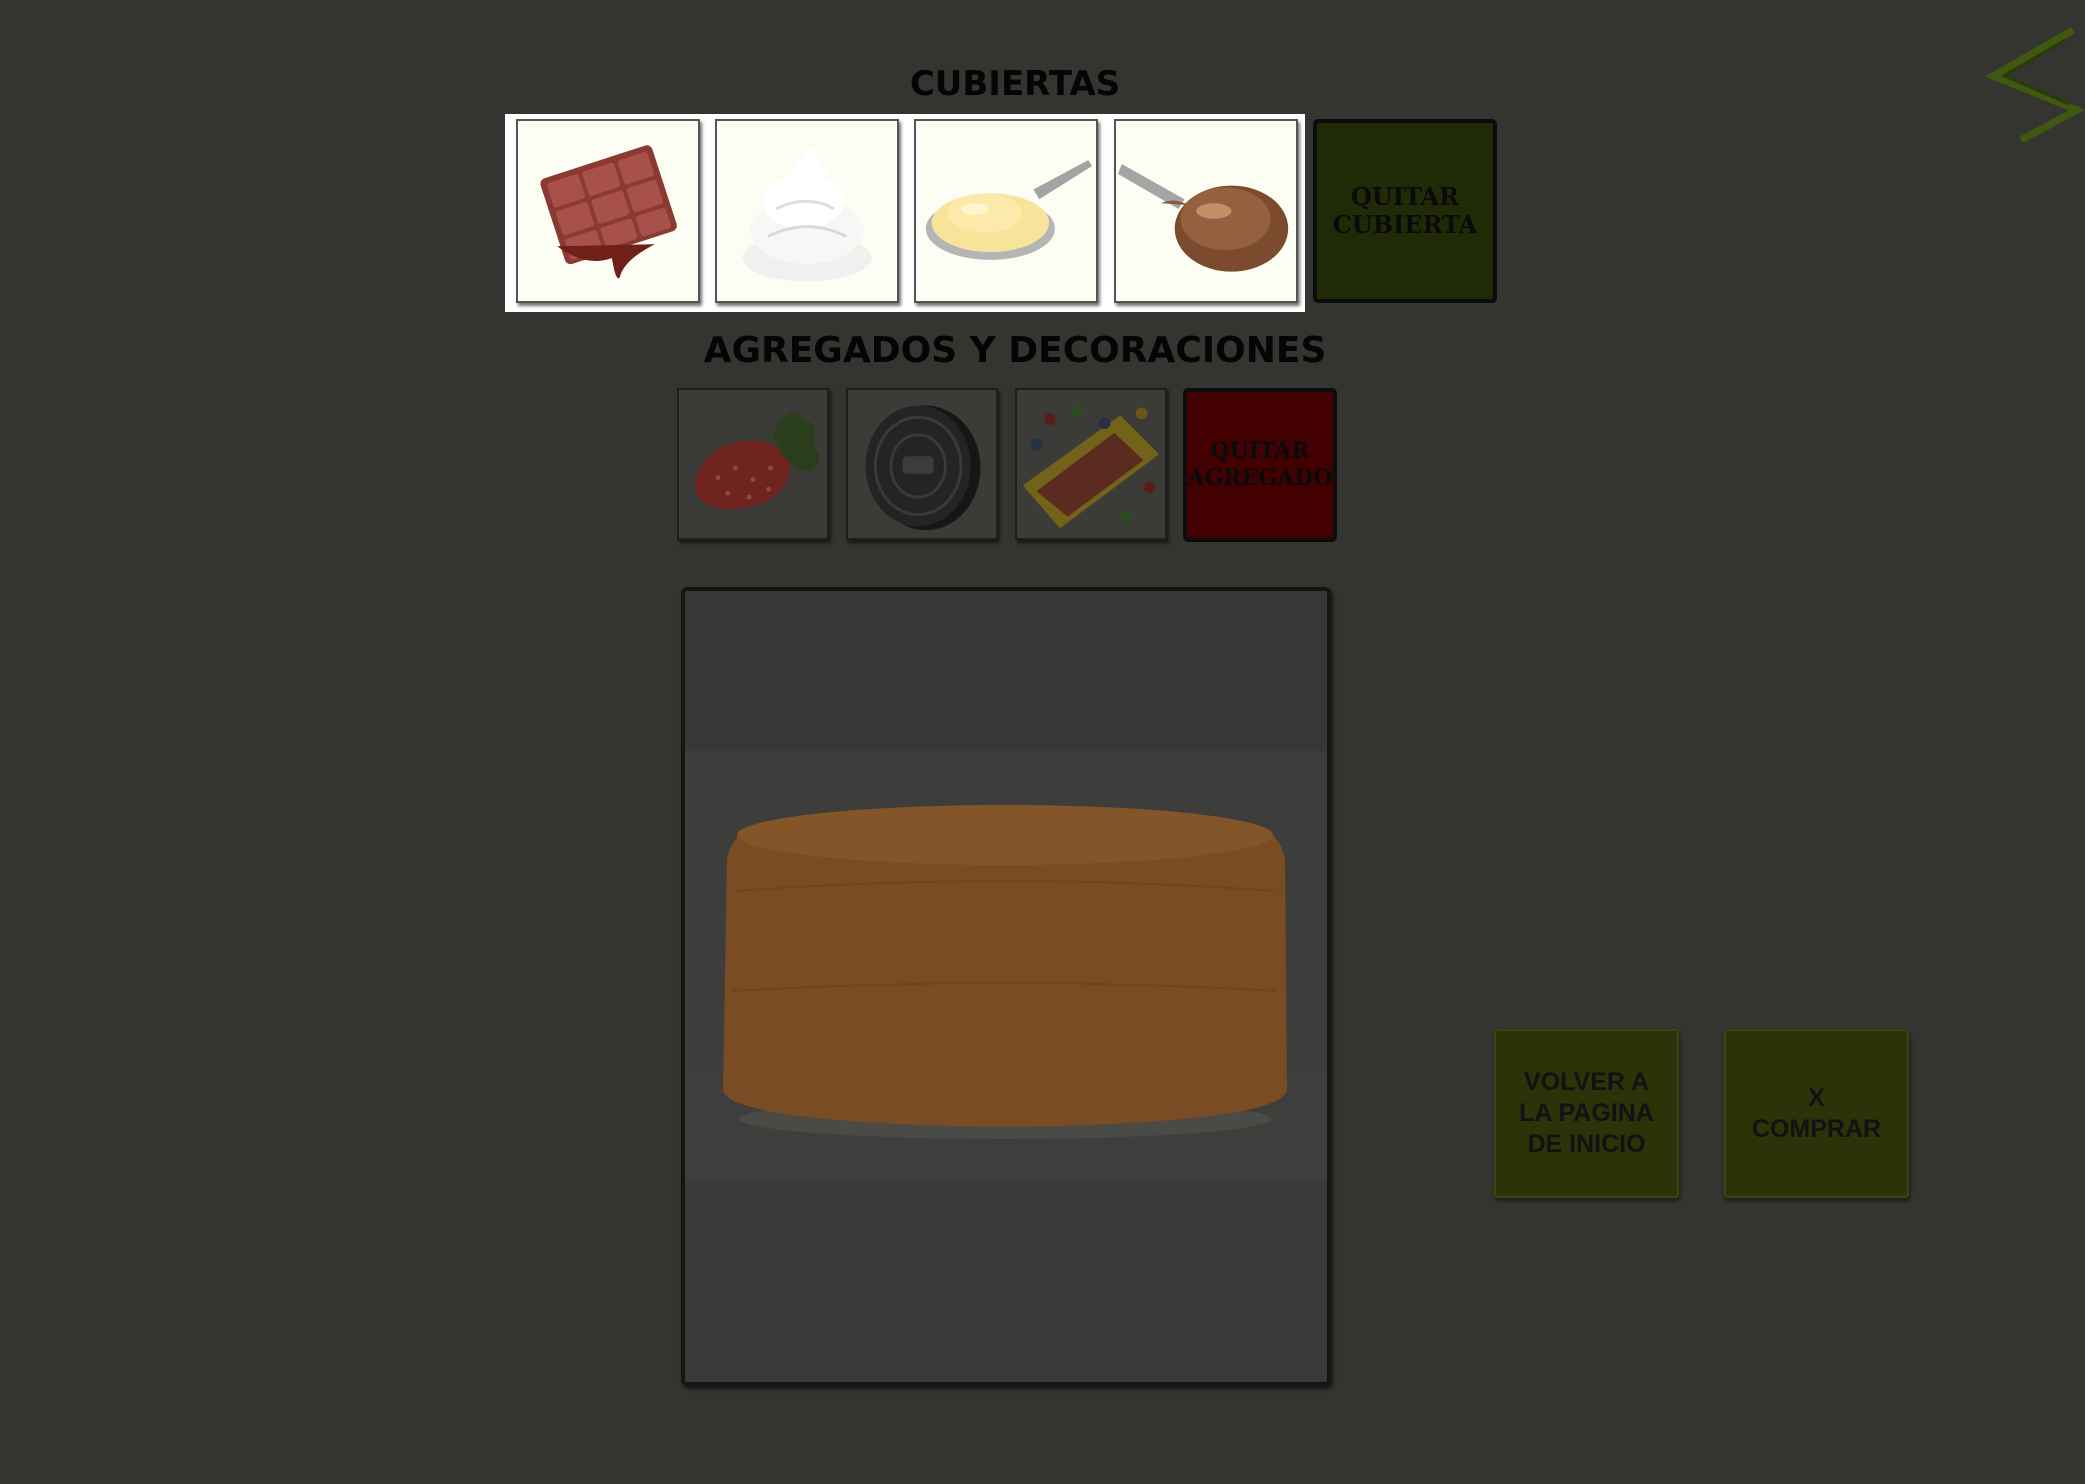  I want to click on whipped-cream-icon, so click(807, 213).